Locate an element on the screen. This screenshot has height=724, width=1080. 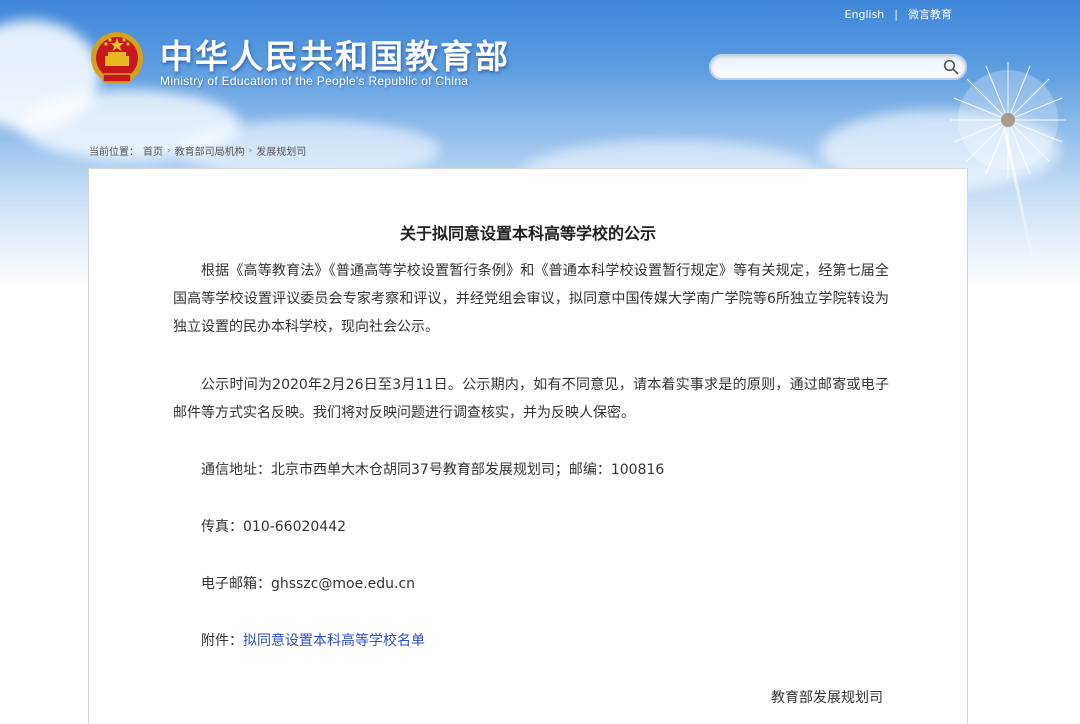
signature: 教育部发展规划司 is located at coordinates (827, 698).